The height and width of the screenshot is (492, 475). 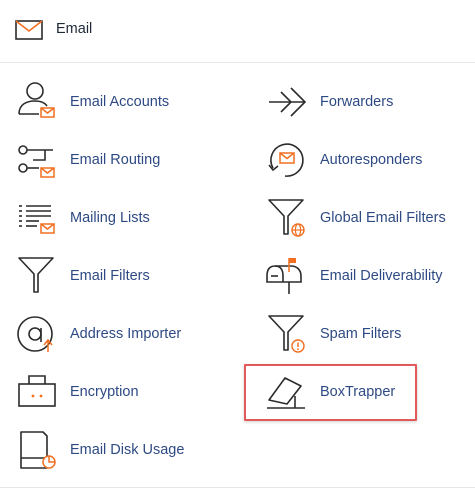 I want to click on spam-filters-link: Spam Filters, so click(x=365, y=337).